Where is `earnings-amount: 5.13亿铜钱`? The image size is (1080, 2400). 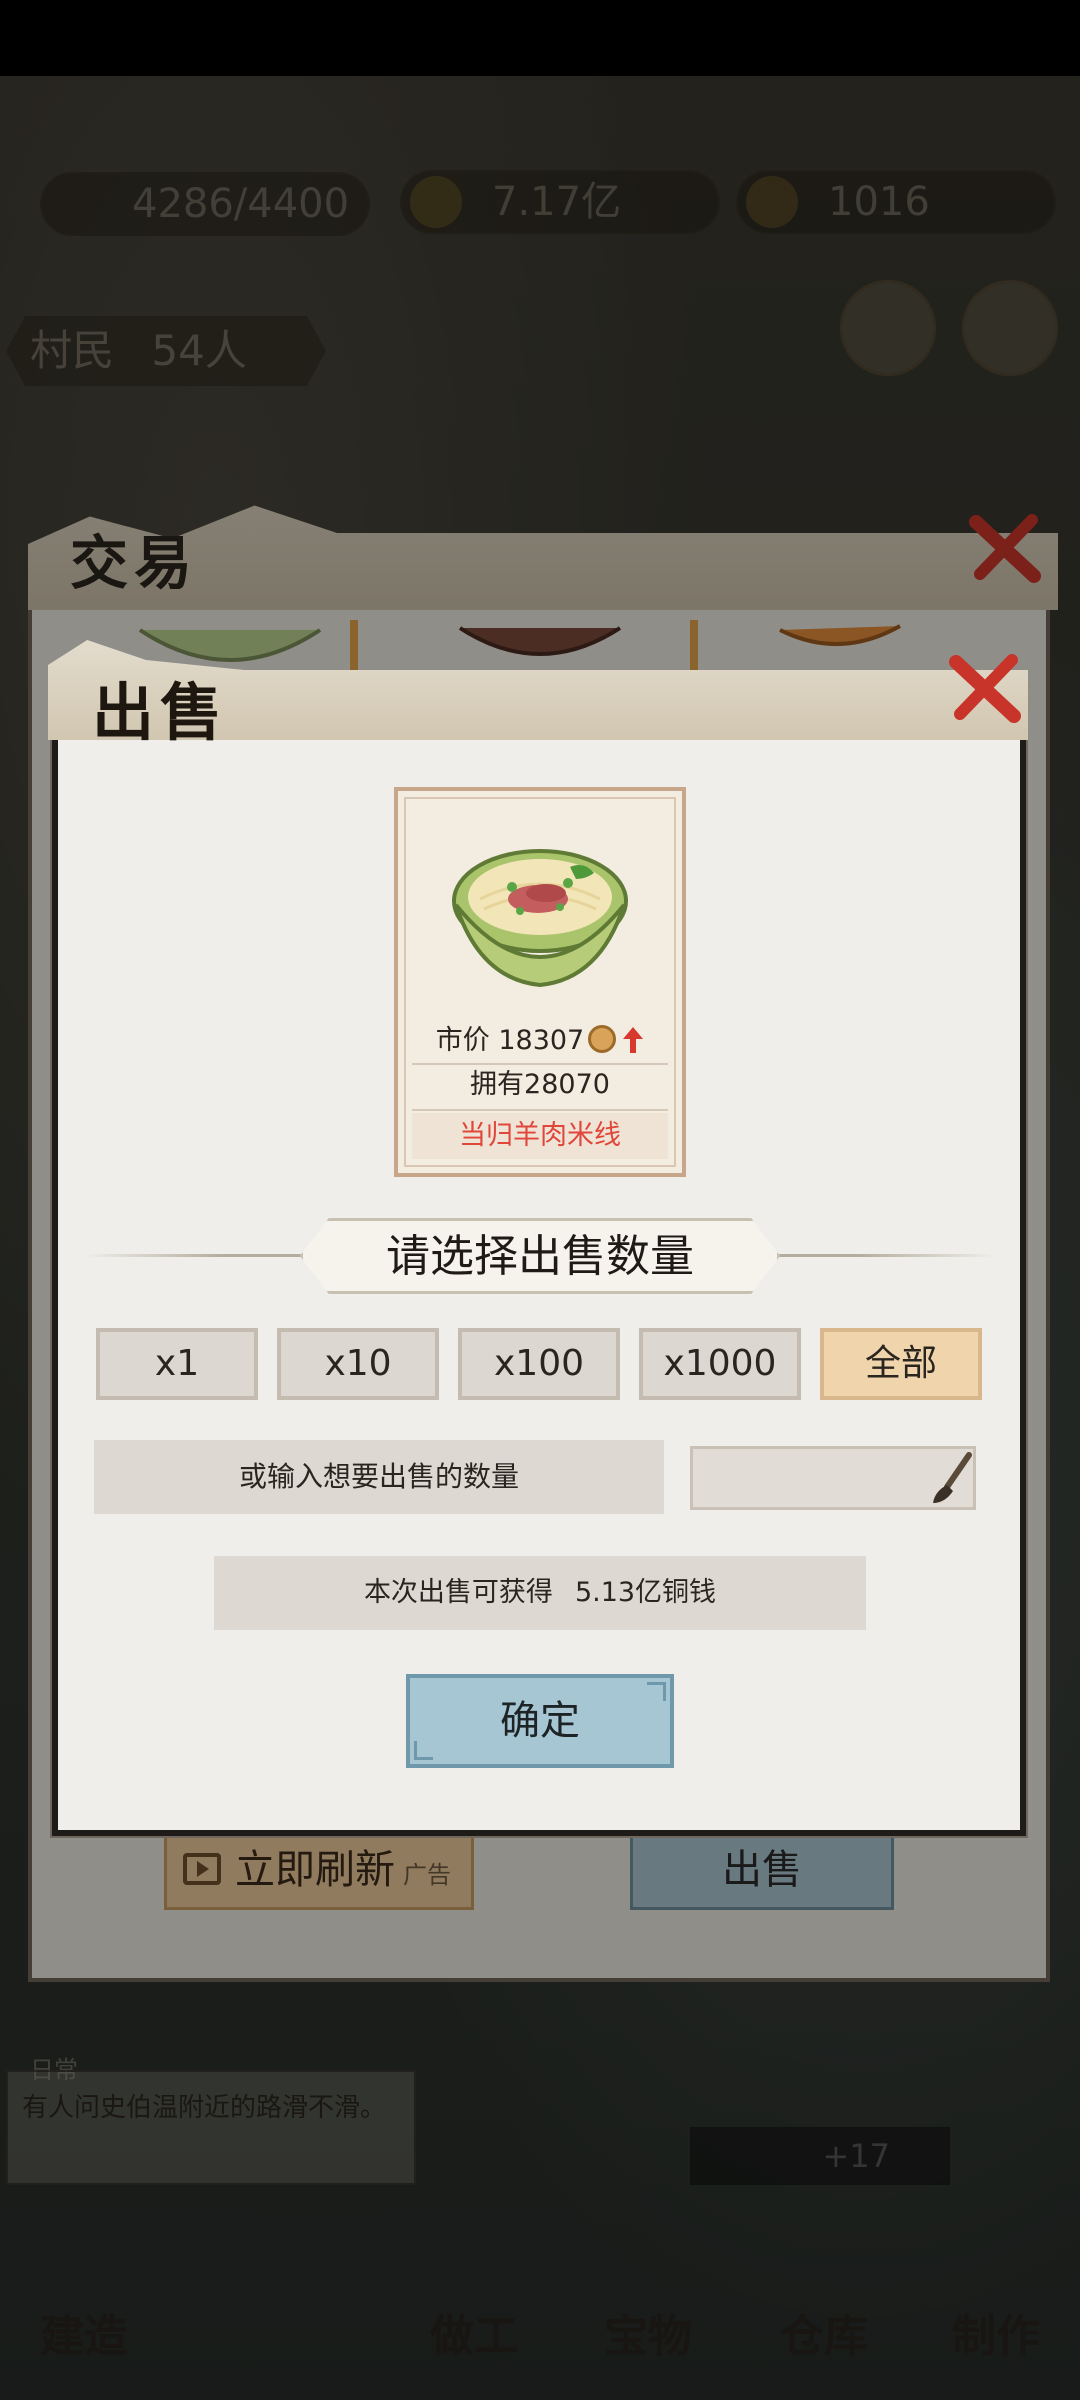
earnings-amount: 5.13亿铜钱 is located at coordinates (645, 1592).